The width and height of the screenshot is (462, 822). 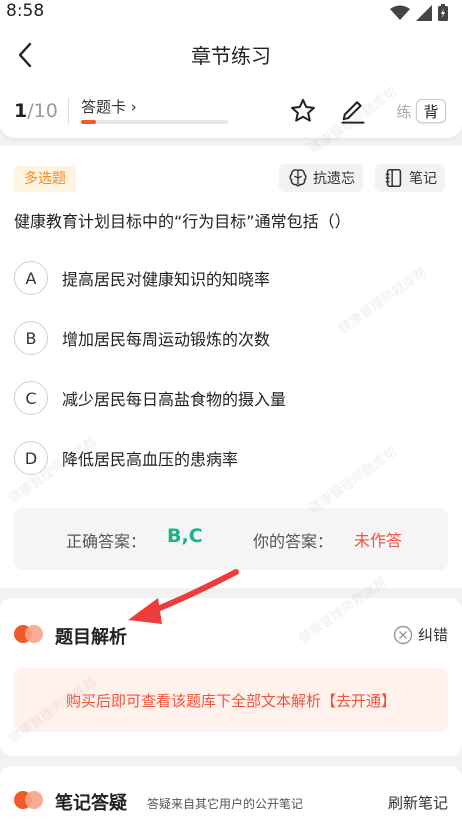 I want to click on option-text: 降低居民高血压的患病率, so click(x=150, y=459).